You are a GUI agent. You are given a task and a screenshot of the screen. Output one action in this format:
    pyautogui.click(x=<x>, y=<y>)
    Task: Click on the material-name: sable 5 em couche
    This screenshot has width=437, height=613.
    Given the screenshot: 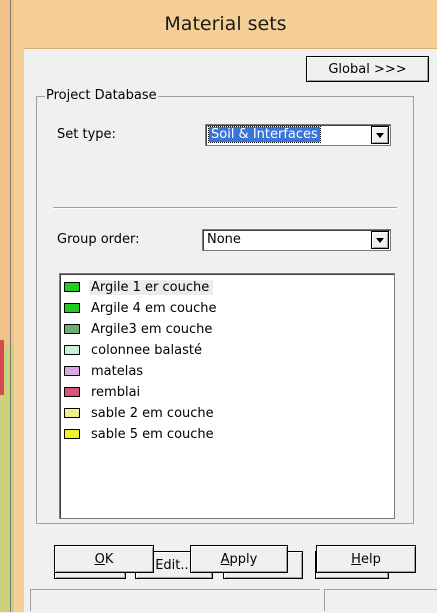 What is the action you would take?
    pyautogui.click(x=152, y=434)
    